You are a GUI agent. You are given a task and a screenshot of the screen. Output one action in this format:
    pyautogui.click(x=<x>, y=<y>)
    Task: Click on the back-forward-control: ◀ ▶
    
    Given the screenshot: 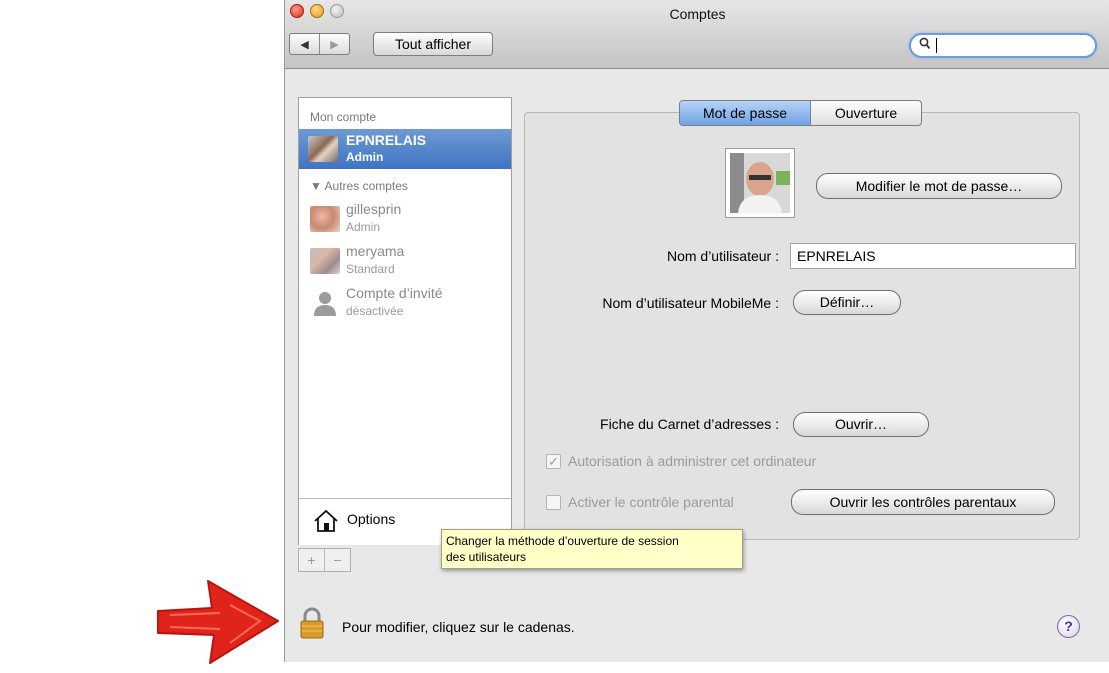 What is the action you would take?
    pyautogui.click(x=319, y=44)
    